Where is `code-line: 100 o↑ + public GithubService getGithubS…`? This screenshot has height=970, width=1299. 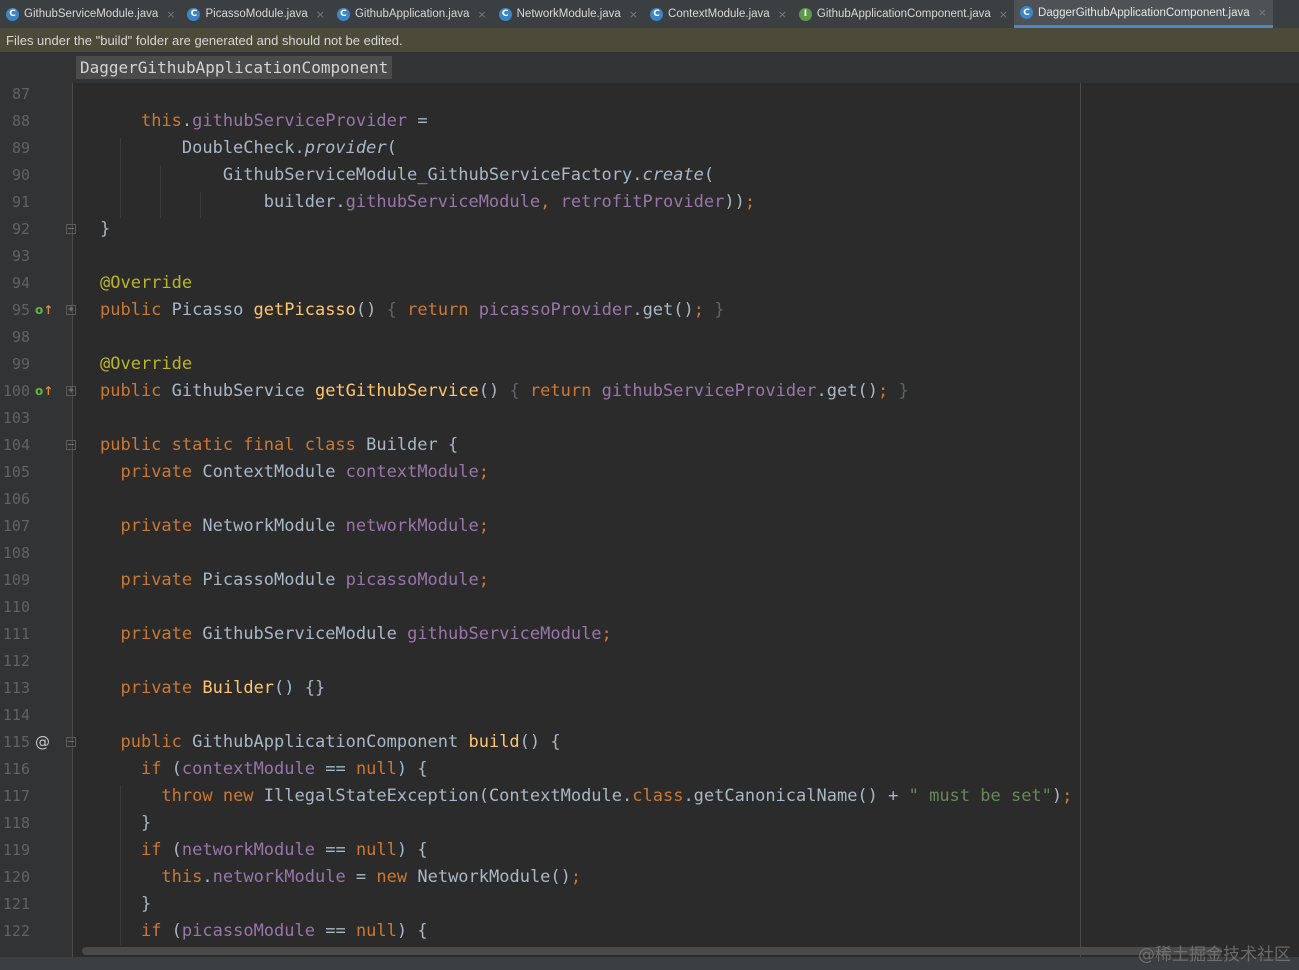 code-line: 100 o↑ + public GithubService getGithubS… is located at coordinates (649, 391).